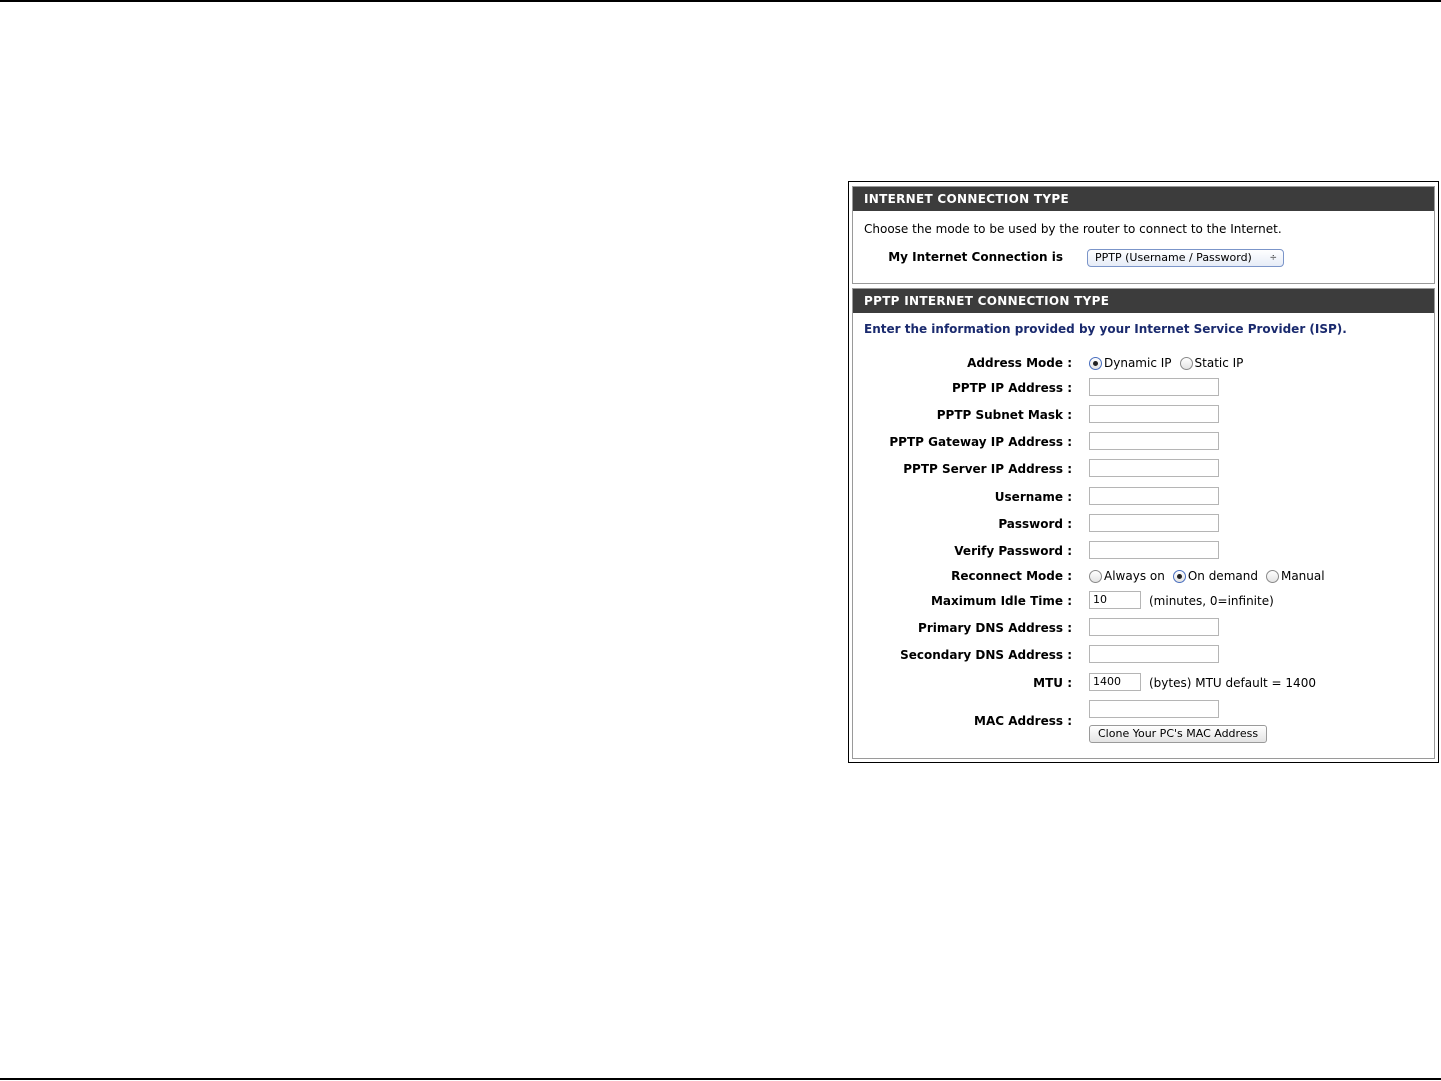  What do you see at coordinates (1302, 576) in the screenshot?
I see `manual-label: Manual` at bounding box center [1302, 576].